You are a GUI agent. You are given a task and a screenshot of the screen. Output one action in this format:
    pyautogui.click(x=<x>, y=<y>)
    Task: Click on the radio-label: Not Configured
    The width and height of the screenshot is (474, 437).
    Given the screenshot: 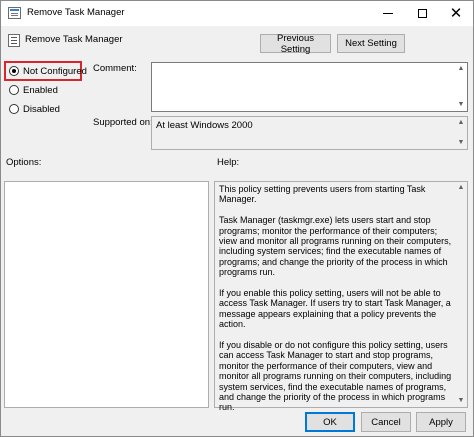 What is the action you would take?
    pyautogui.click(x=55, y=71)
    